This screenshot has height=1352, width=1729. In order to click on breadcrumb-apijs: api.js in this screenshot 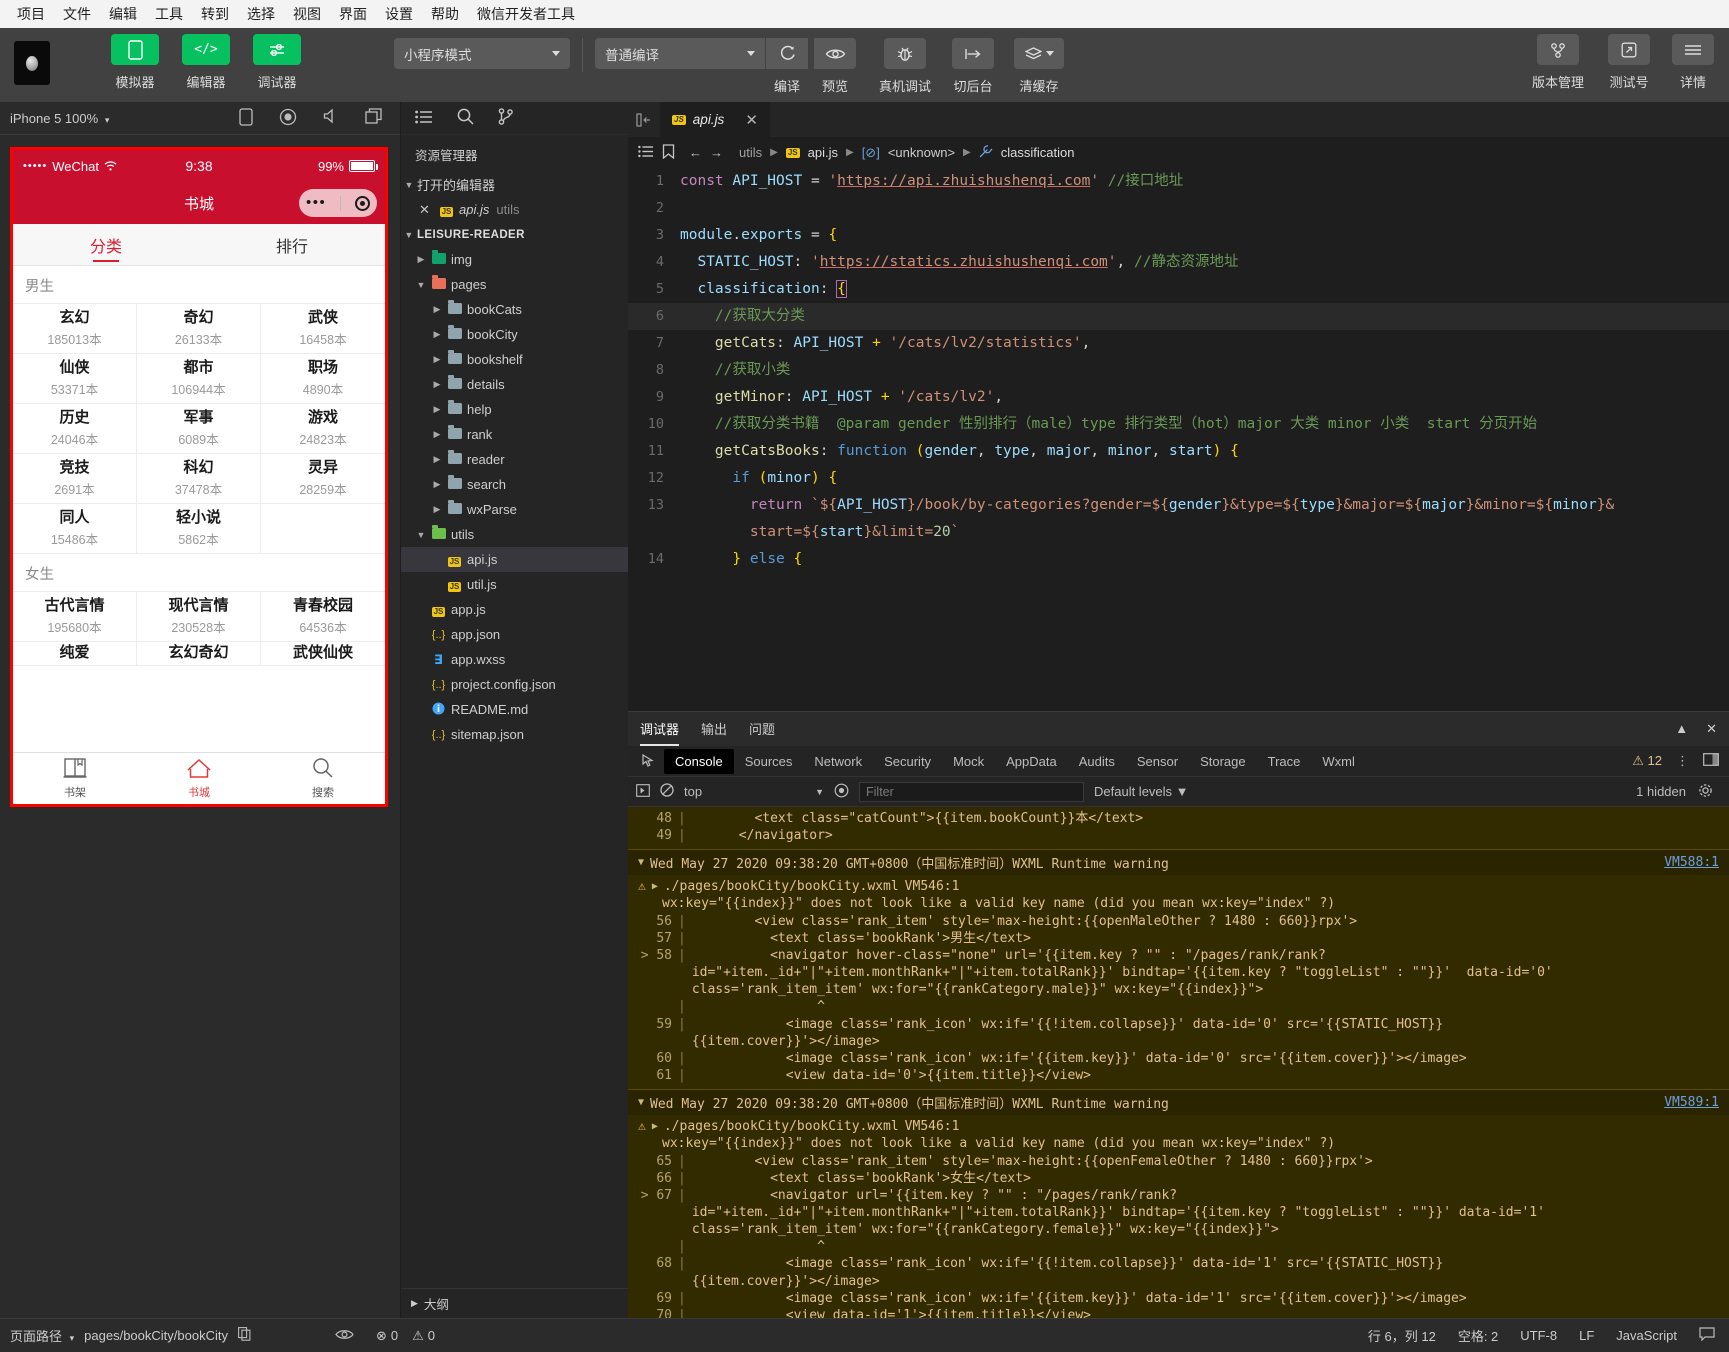, I will do `click(823, 152)`.